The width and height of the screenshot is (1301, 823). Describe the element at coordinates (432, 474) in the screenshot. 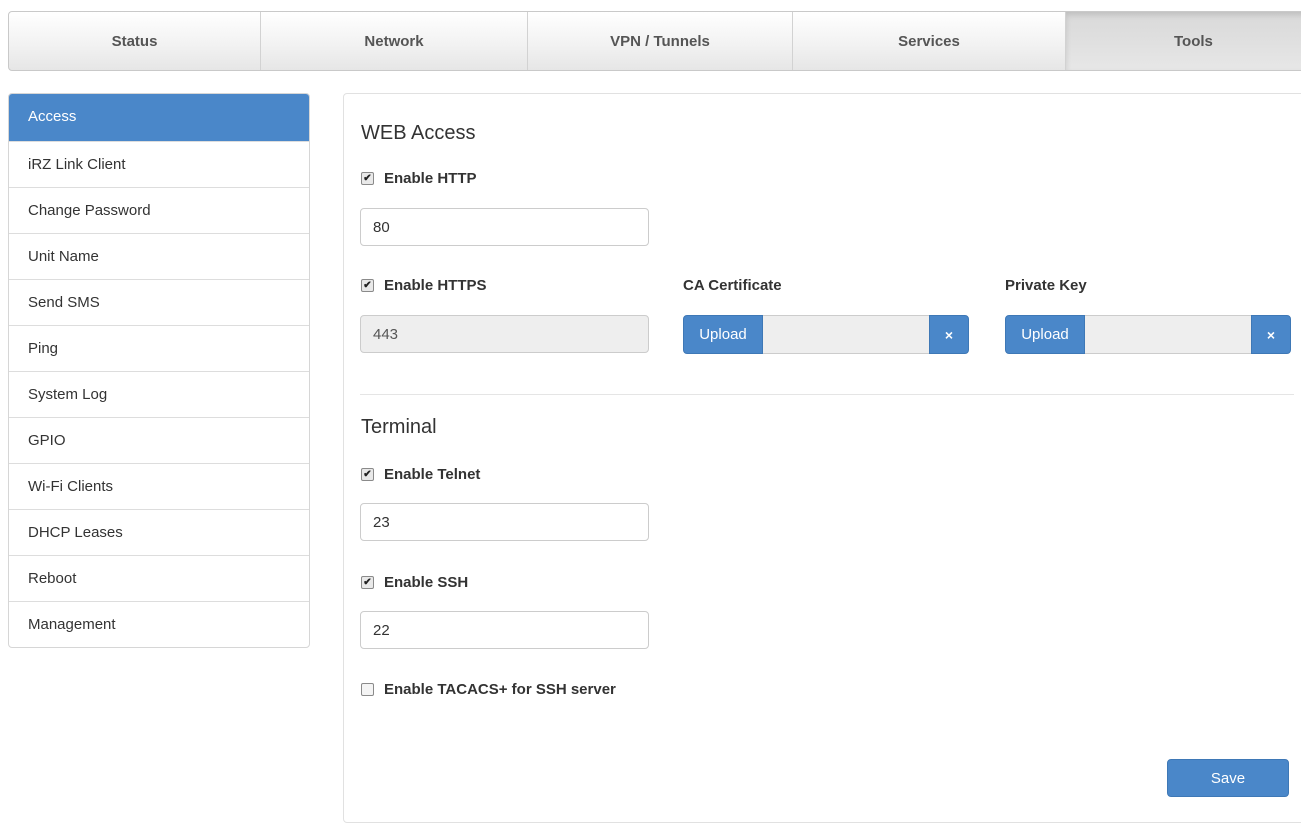

I see `enable-telnet-label: Enable Telnet` at that location.